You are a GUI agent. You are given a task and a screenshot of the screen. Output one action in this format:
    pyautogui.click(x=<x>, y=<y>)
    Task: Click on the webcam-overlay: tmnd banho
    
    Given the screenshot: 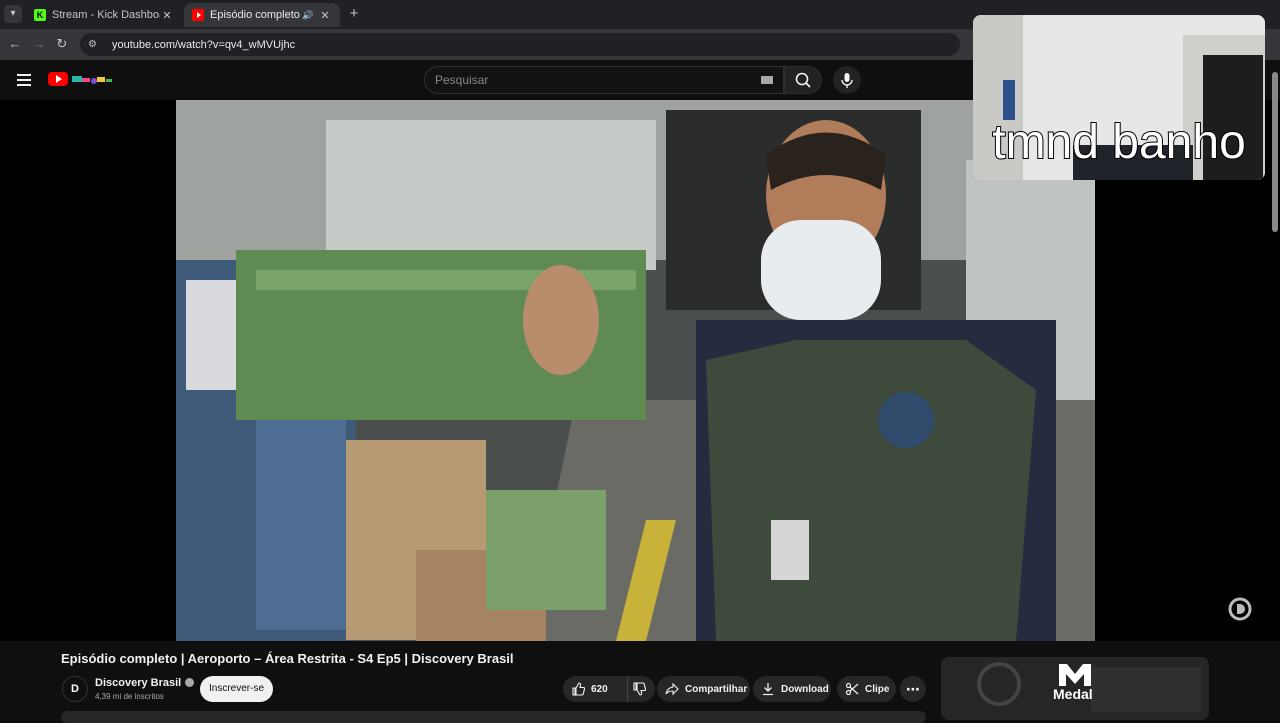 What is the action you would take?
    pyautogui.click(x=1119, y=97)
    